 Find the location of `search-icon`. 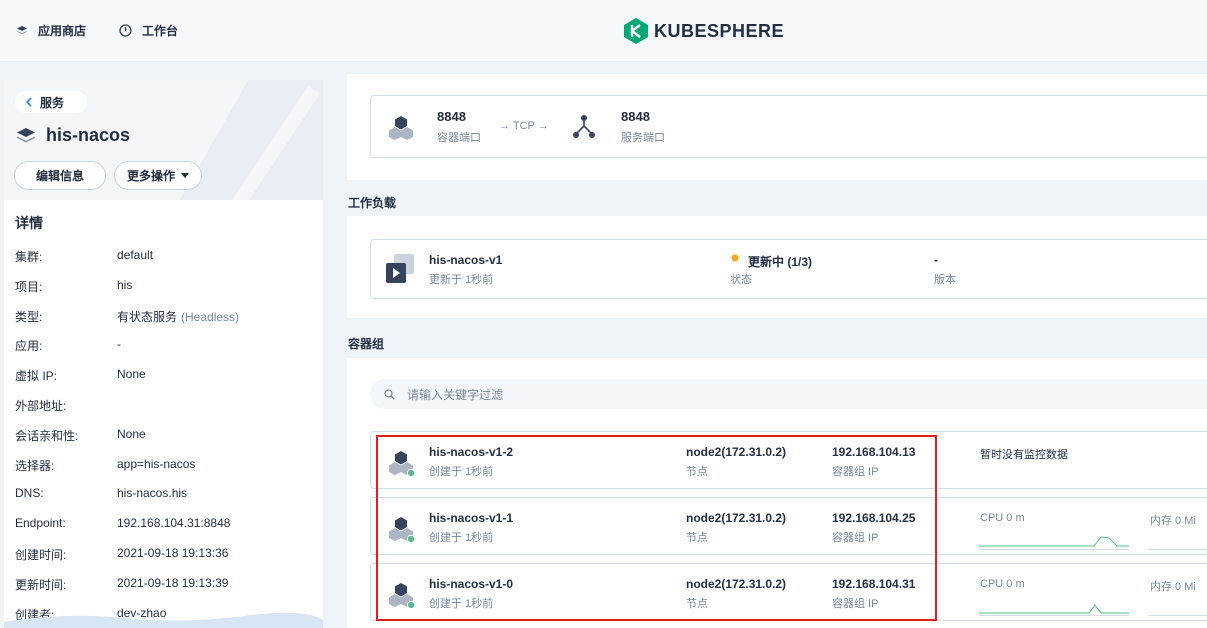

search-icon is located at coordinates (389, 393).